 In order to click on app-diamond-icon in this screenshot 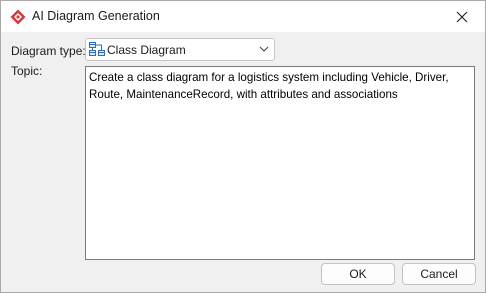, I will do `click(18, 17)`.